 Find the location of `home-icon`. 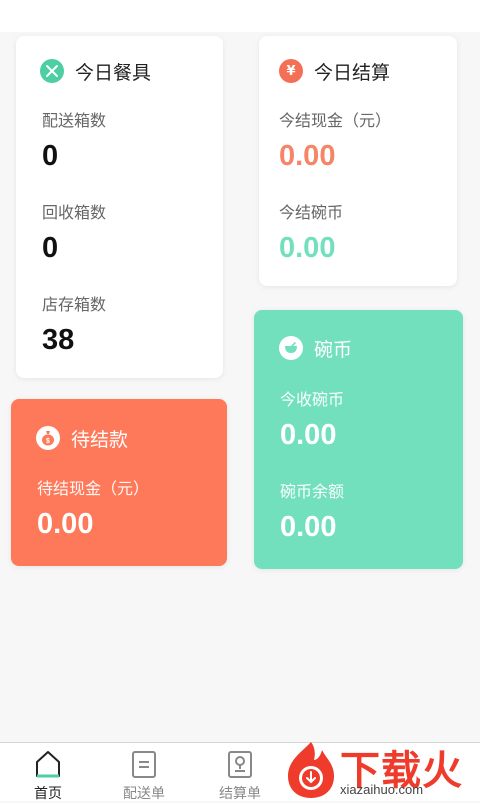

home-icon is located at coordinates (48, 764).